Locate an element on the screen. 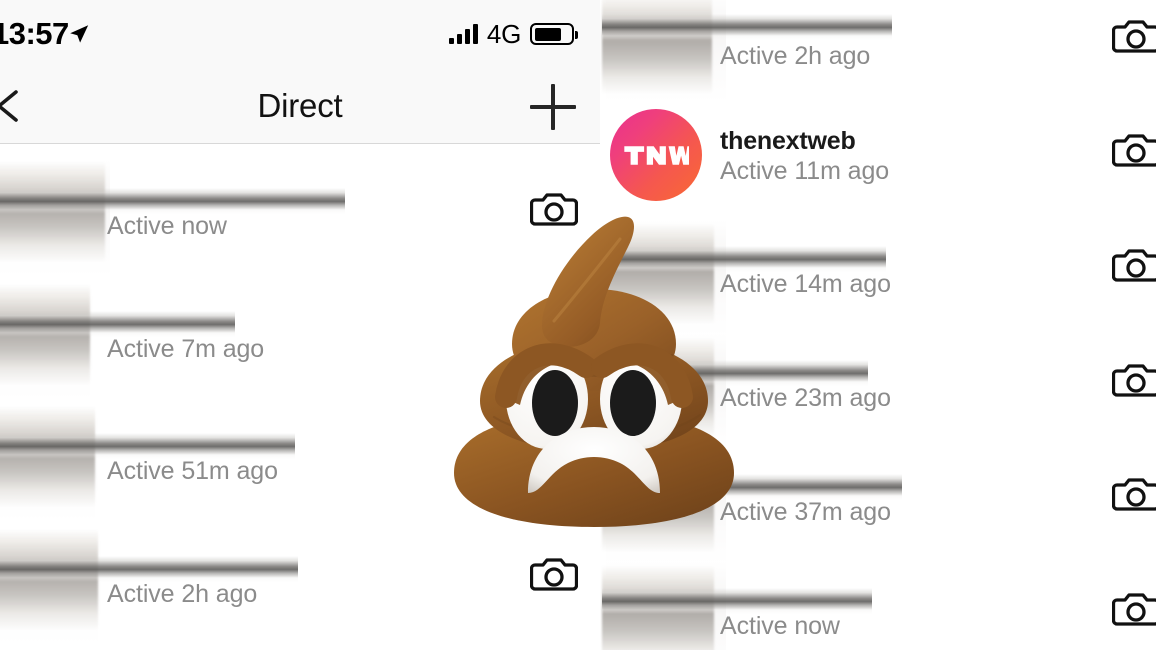 The height and width of the screenshot is (650, 1156). navigation-bar: Direct is located at coordinates (300, 106).